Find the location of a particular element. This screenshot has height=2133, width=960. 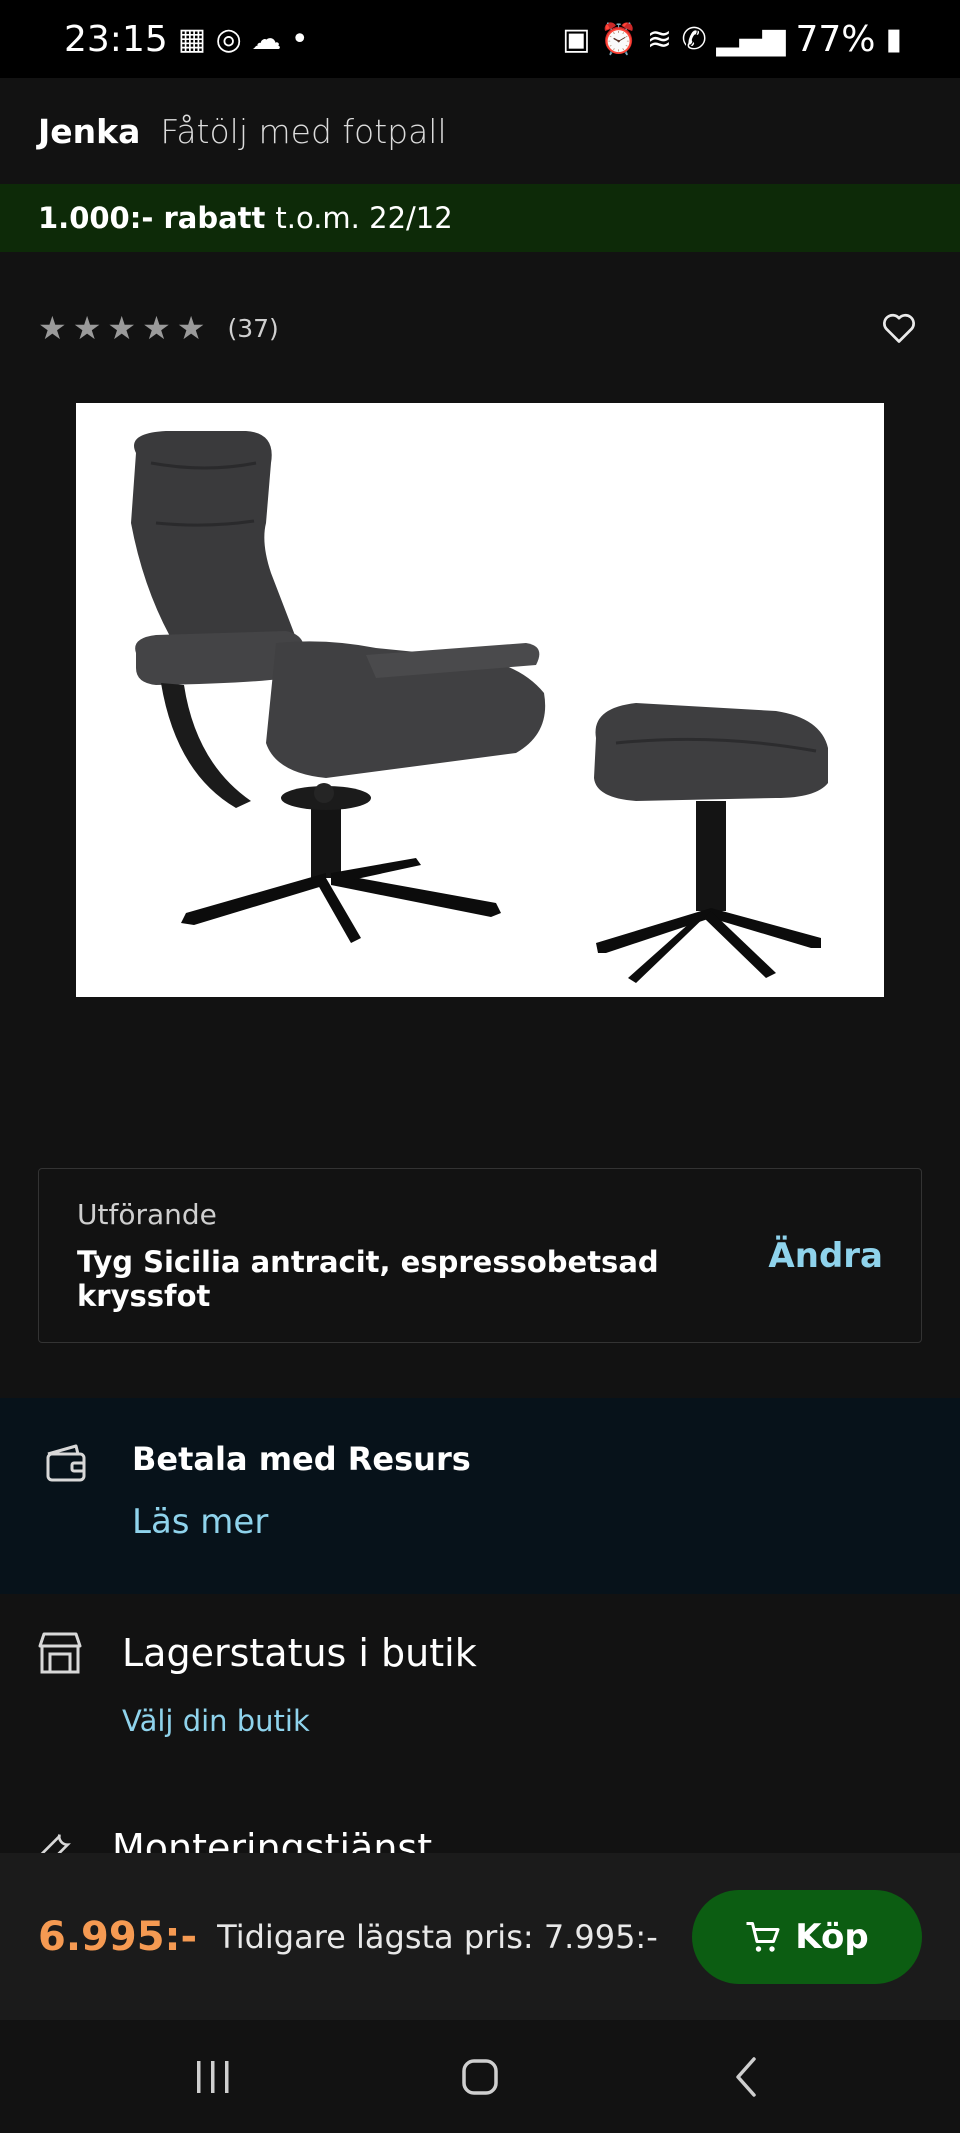

wishlist-button is located at coordinates (899, 328).